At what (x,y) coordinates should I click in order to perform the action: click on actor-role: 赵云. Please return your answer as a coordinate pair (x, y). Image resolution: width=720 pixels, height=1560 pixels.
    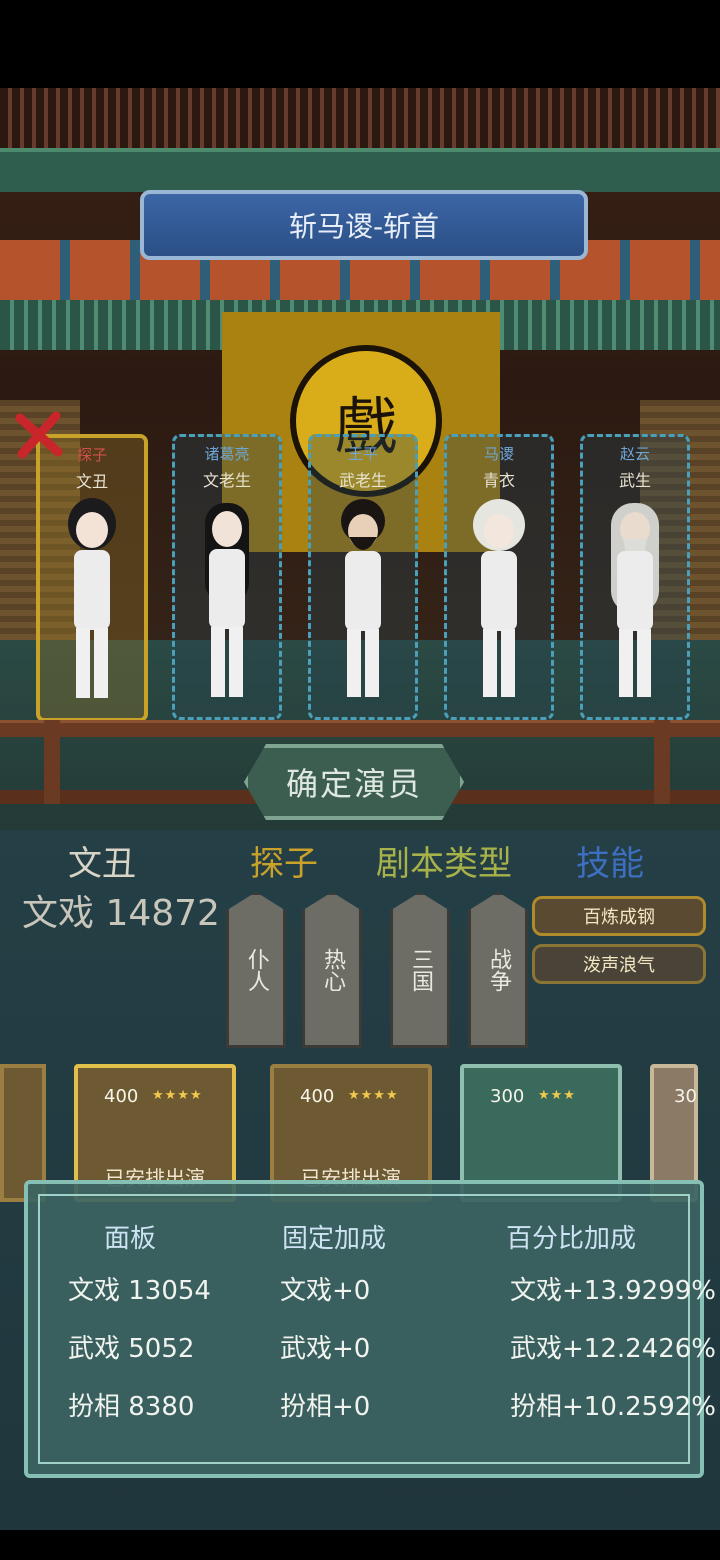
    Looking at the image, I should click on (634, 454).